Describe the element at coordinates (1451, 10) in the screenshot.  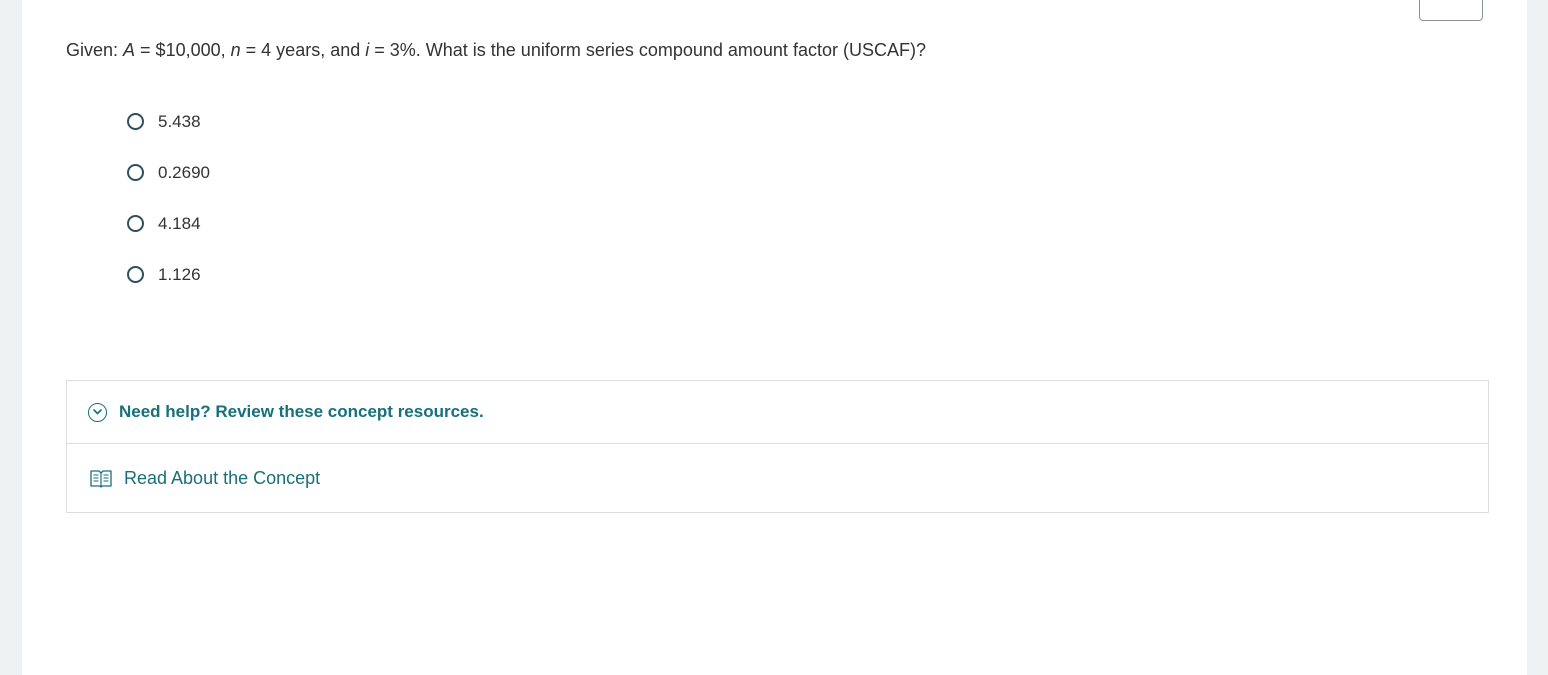
I see `top-control-box` at that location.